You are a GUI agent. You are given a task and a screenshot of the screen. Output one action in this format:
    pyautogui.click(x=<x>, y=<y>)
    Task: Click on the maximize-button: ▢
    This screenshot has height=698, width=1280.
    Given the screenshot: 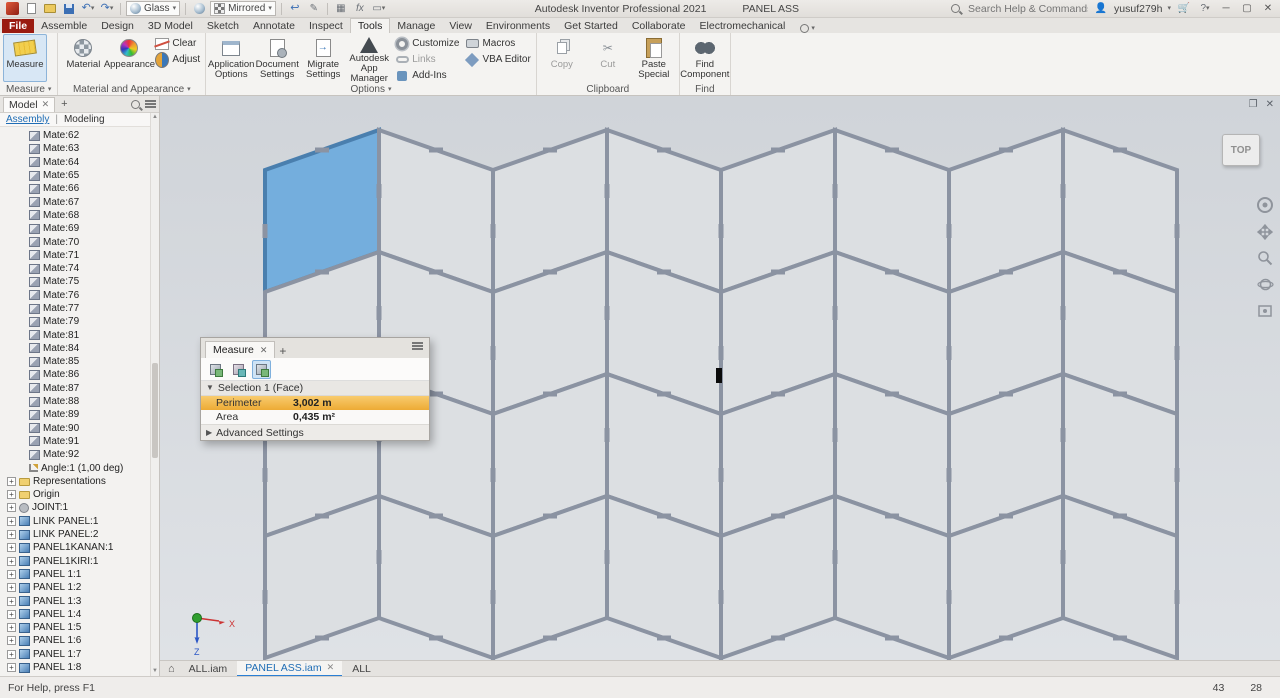 What is the action you would take?
    pyautogui.click(x=1247, y=8)
    